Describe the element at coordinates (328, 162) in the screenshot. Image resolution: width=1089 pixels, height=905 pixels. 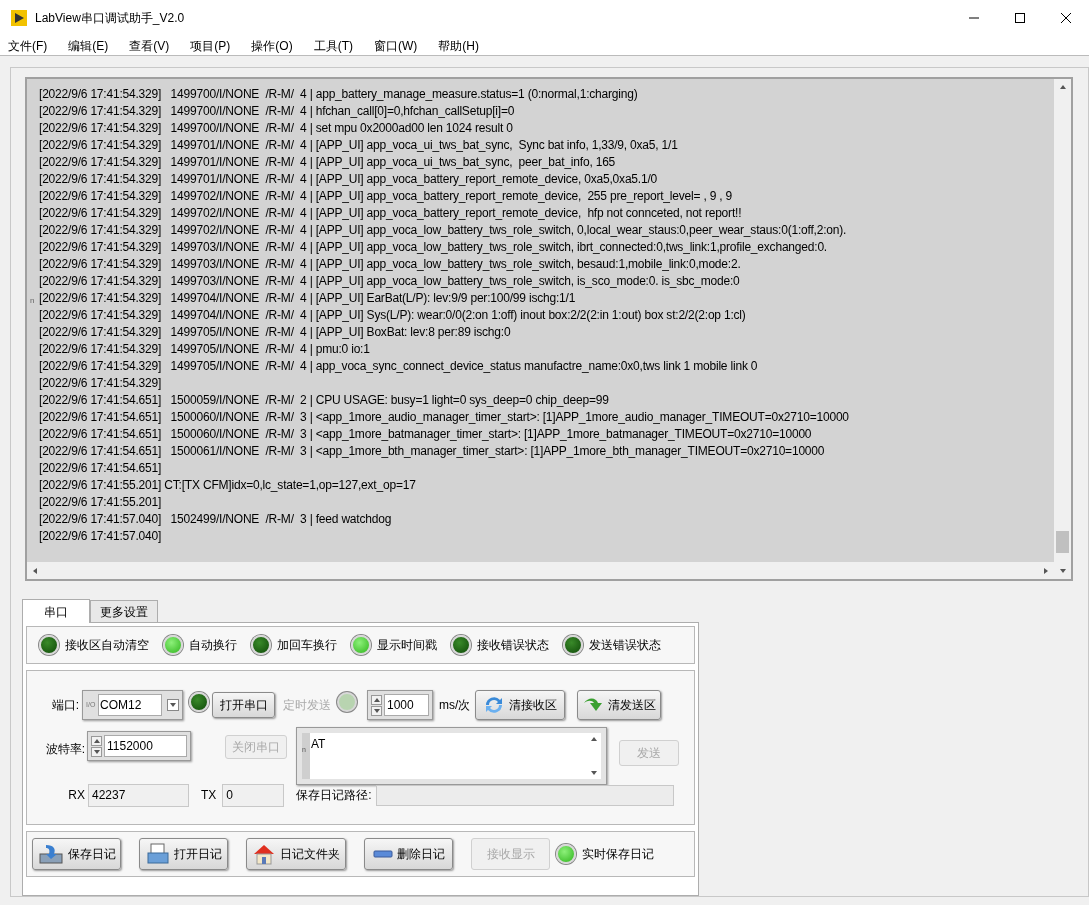
I see `log-line: [2022/9/6 17:41:54.329] 1499701/I/NONE /R-M/ 4 | [APP_UI] app_voca_ui_tws_bat_sync, peer_bat_info, 165` at that location.